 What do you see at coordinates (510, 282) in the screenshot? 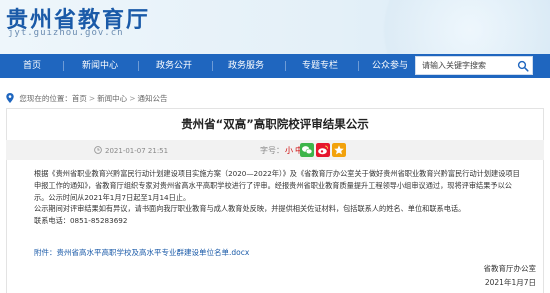
I see `signature-date: 2021年1月7日` at bounding box center [510, 282].